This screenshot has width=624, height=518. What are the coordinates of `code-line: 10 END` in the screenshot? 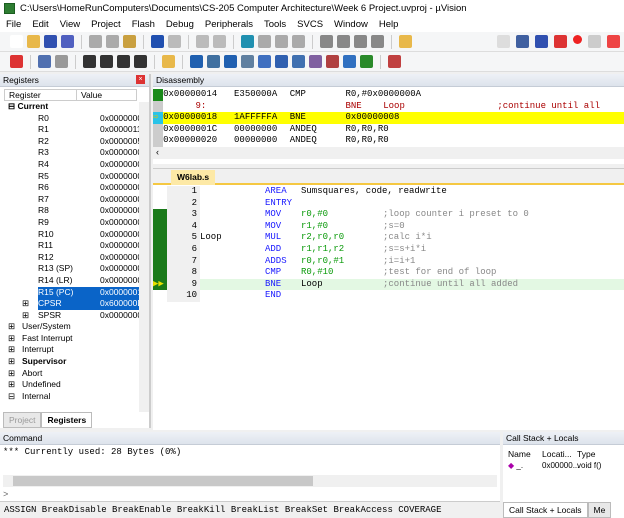 It's located at (388, 296).